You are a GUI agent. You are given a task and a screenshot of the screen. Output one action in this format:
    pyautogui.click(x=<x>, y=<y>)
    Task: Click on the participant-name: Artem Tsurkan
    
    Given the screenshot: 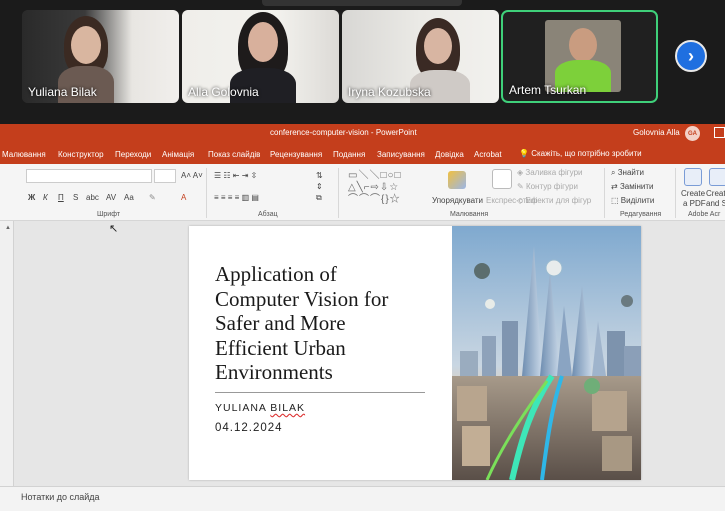 What is the action you would take?
    pyautogui.click(x=548, y=90)
    